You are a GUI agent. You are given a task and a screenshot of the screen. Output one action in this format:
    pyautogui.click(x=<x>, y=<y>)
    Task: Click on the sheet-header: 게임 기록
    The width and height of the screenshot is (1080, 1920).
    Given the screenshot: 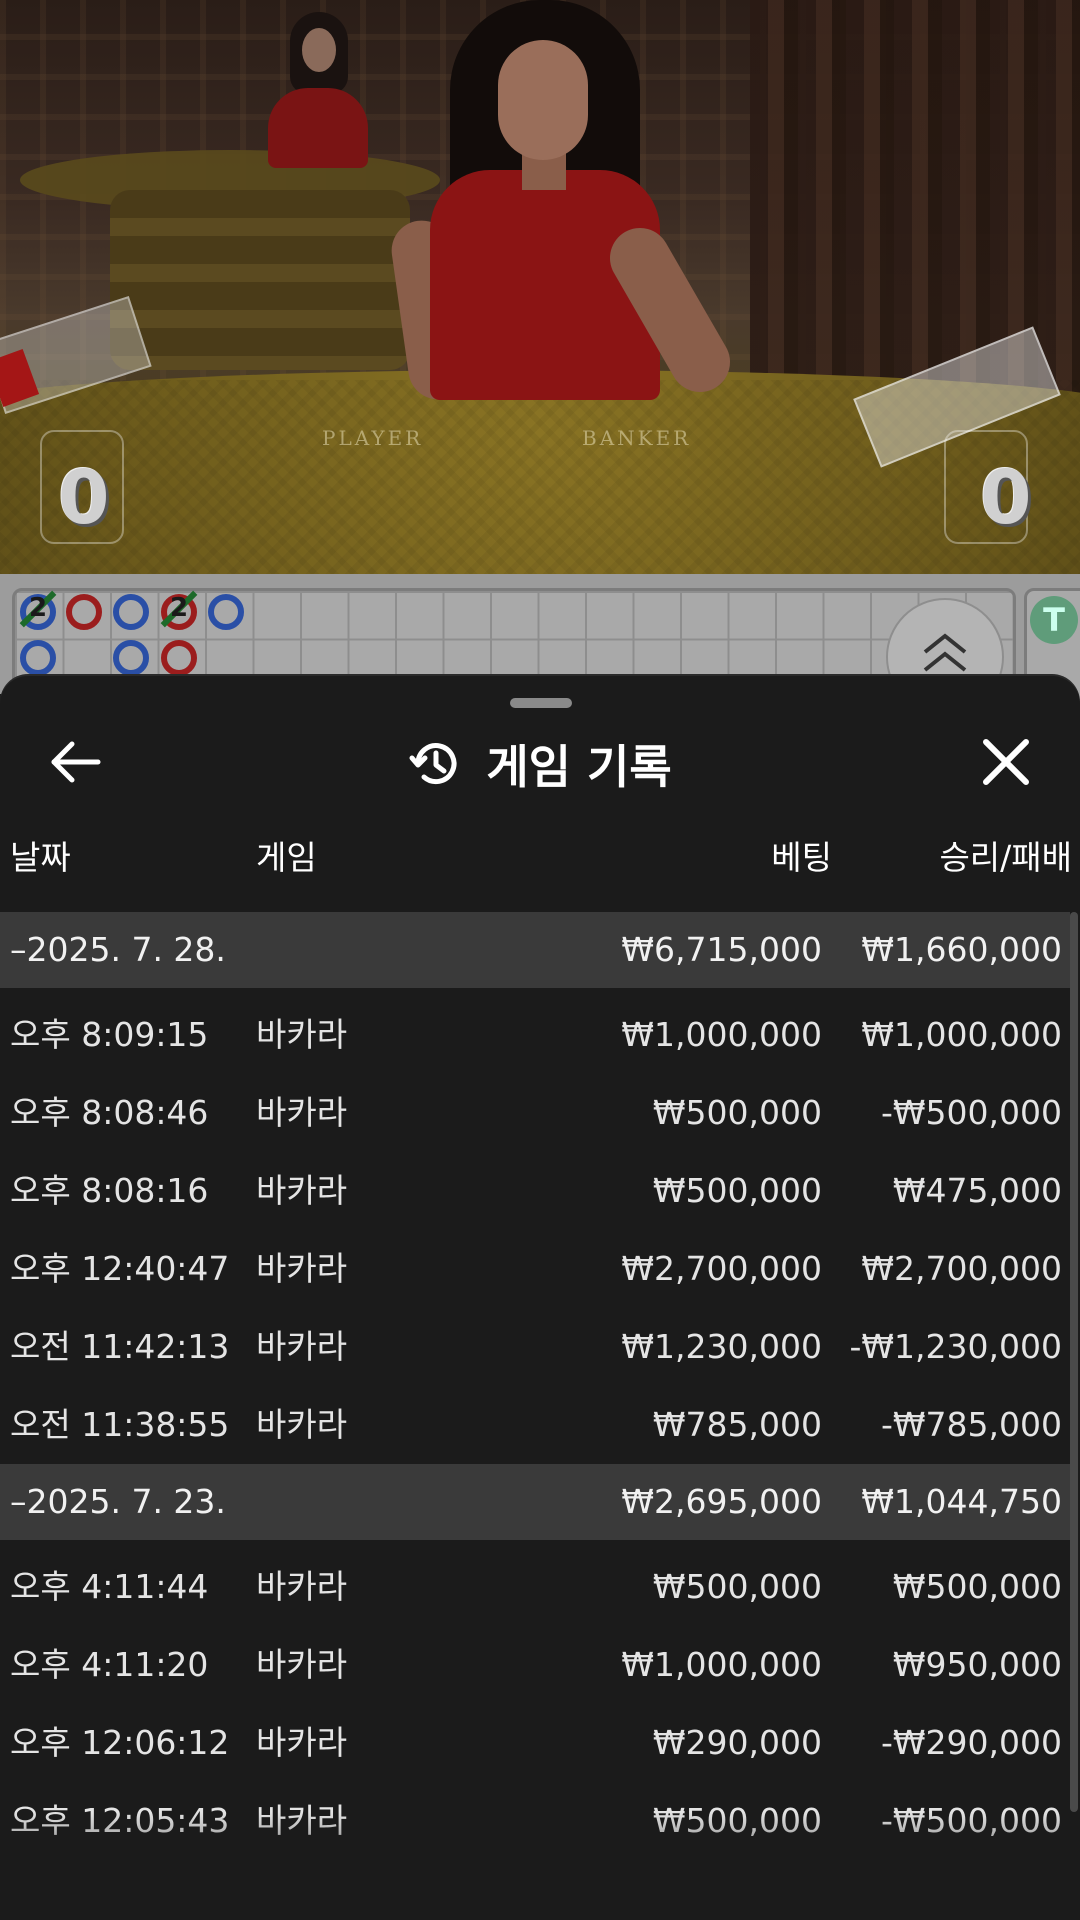 What is the action you would take?
    pyautogui.click(x=540, y=764)
    